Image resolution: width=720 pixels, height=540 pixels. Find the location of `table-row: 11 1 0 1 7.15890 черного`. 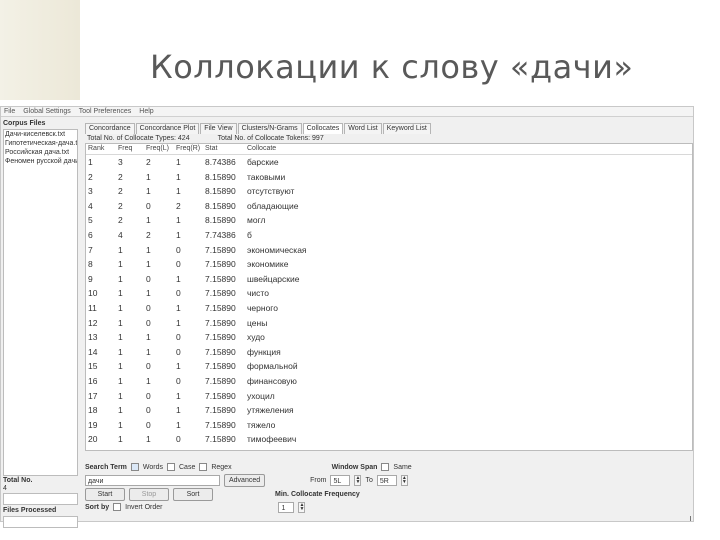

table-row: 11 1 0 1 7.15890 черного is located at coordinates (389, 308).